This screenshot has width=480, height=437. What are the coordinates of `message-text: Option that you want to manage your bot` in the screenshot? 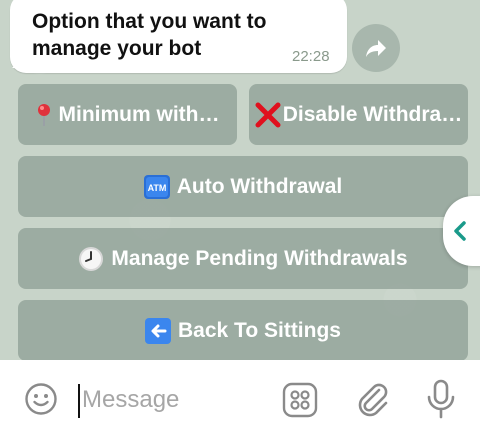 It's located at (149, 35).